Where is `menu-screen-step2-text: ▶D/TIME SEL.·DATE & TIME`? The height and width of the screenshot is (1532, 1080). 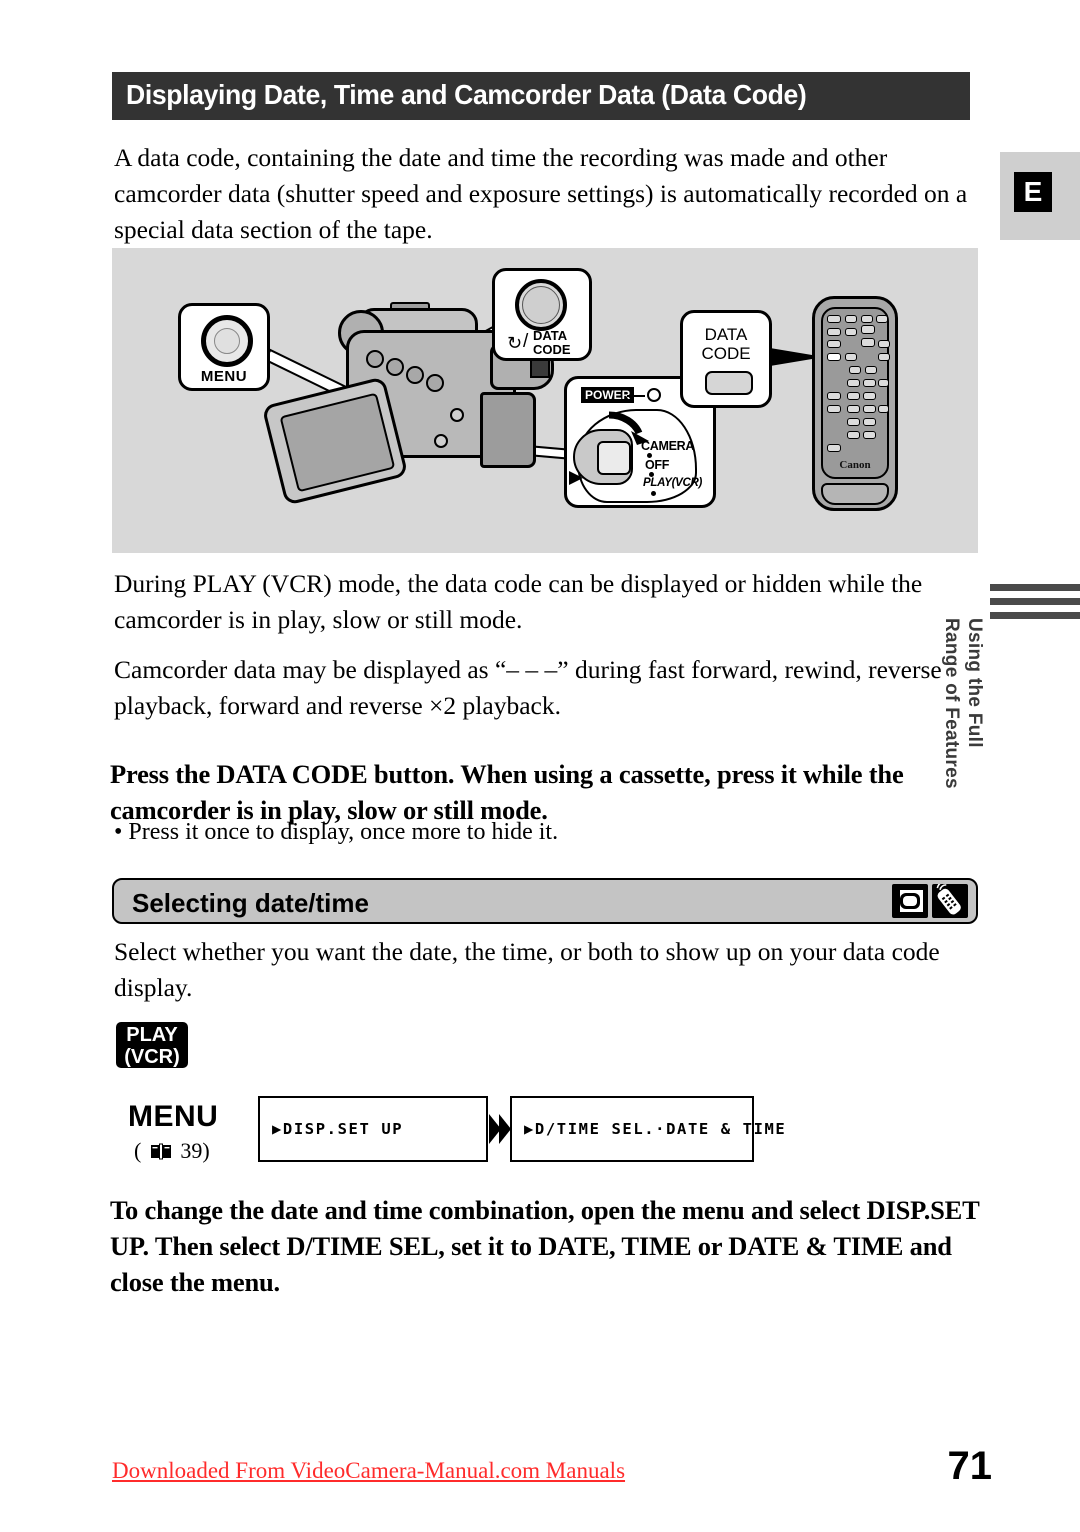 menu-screen-step2-text: ▶D/TIME SEL.·DATE & TIME is located at coordinates (655, 1129).